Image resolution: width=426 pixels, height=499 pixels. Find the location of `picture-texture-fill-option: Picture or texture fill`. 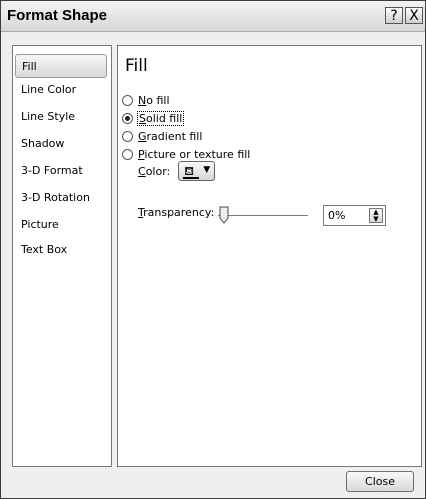

picture-texture-fill-option: Picture or texture fill is located at coordinates (186, 154).